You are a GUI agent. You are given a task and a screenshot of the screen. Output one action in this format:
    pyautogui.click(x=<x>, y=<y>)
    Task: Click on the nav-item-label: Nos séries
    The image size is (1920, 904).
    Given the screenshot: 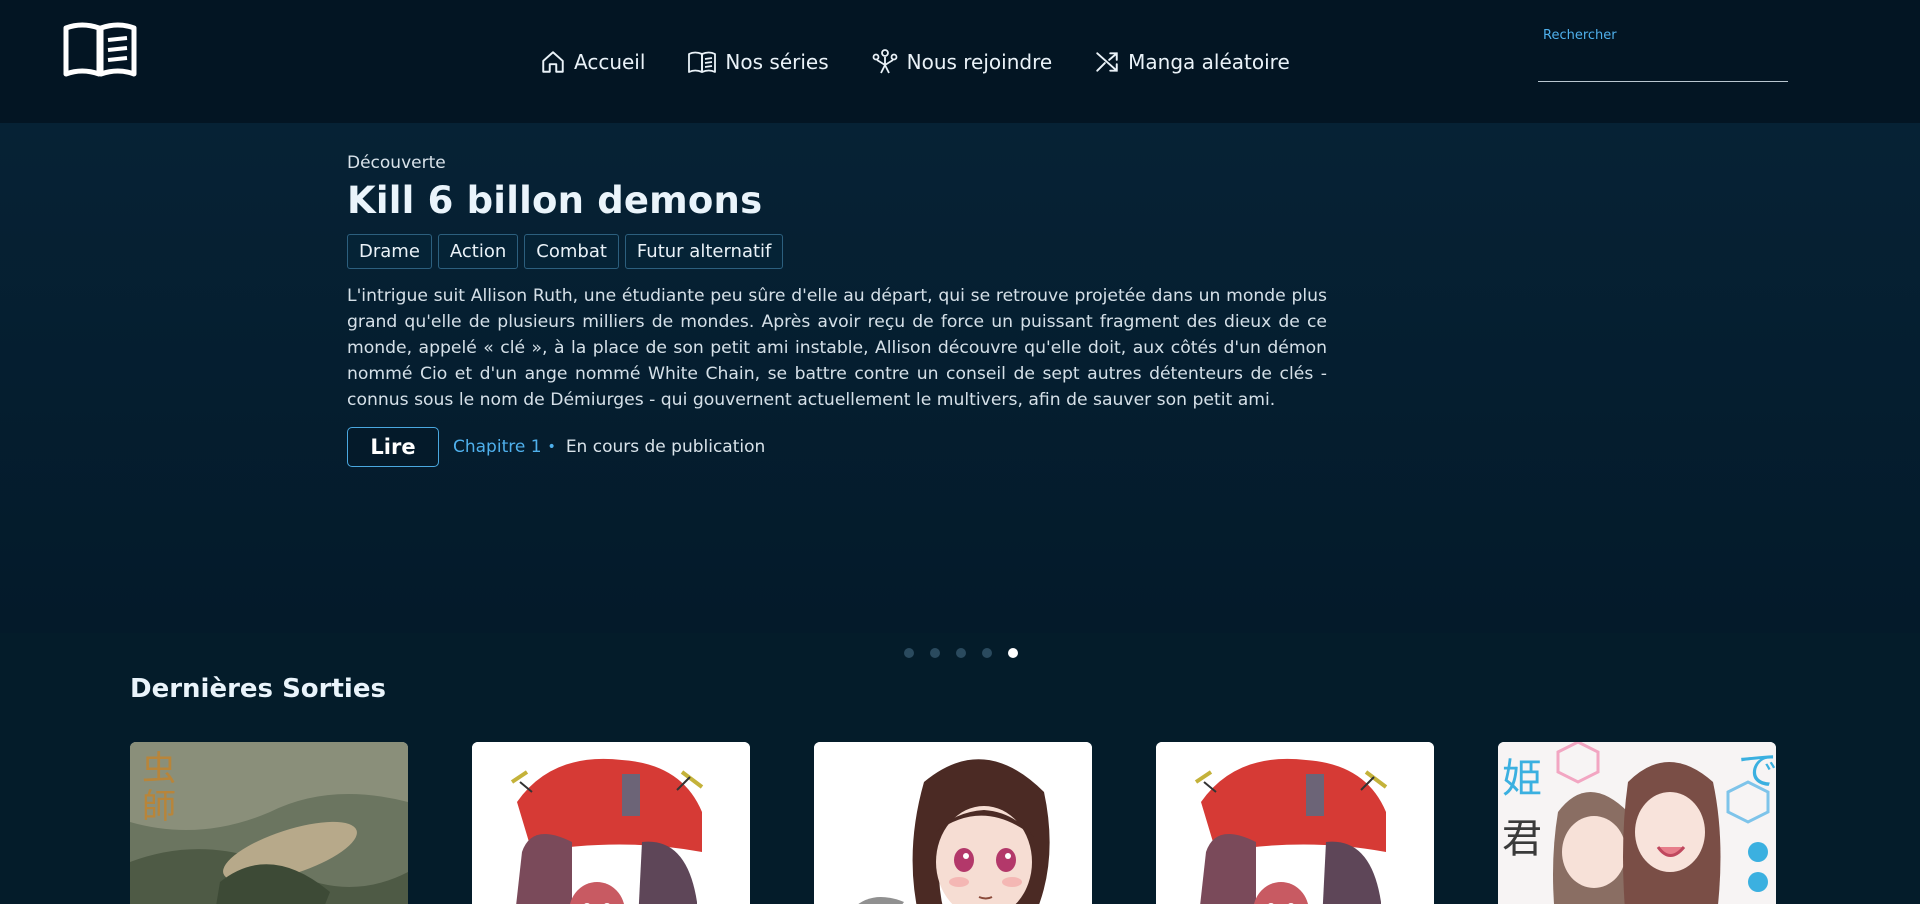 What is the action you would take?
    pyautogui.click(x=777, y=62)
    